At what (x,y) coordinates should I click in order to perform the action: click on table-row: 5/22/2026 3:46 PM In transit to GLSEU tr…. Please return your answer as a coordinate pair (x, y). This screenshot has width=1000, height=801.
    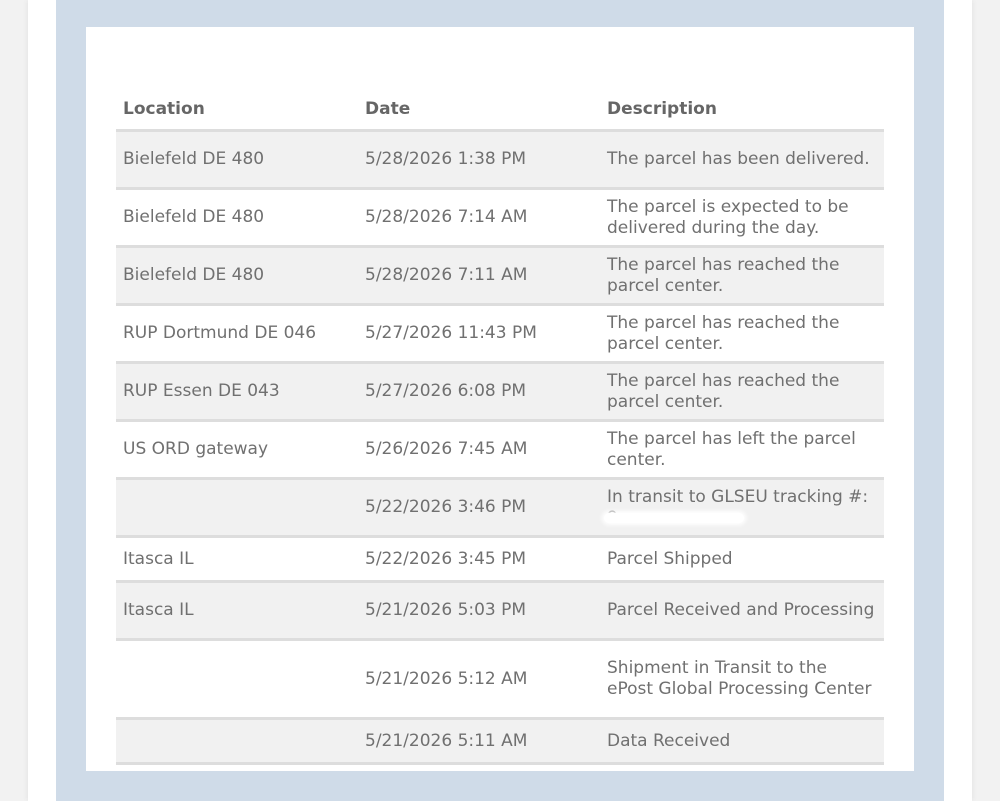
    Looking at the image, I should click on (500, 508).